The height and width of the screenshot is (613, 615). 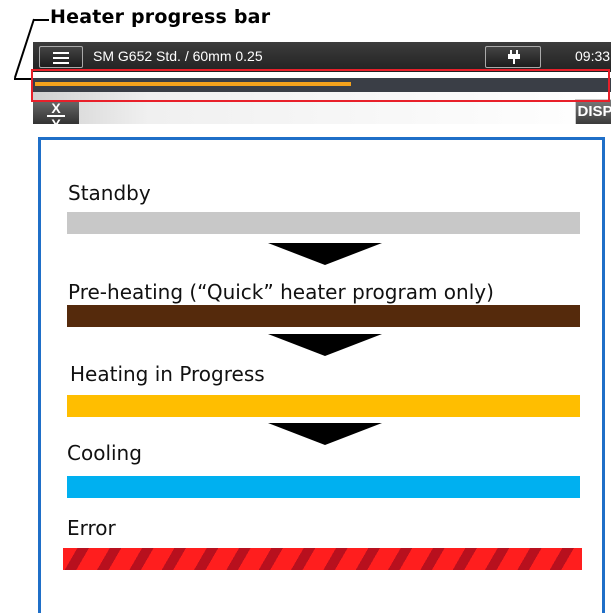 What do you see at coordinates (320, 85) in the screenshot?
I see `progress-bar-highlight` at bounding box center [320, 85].